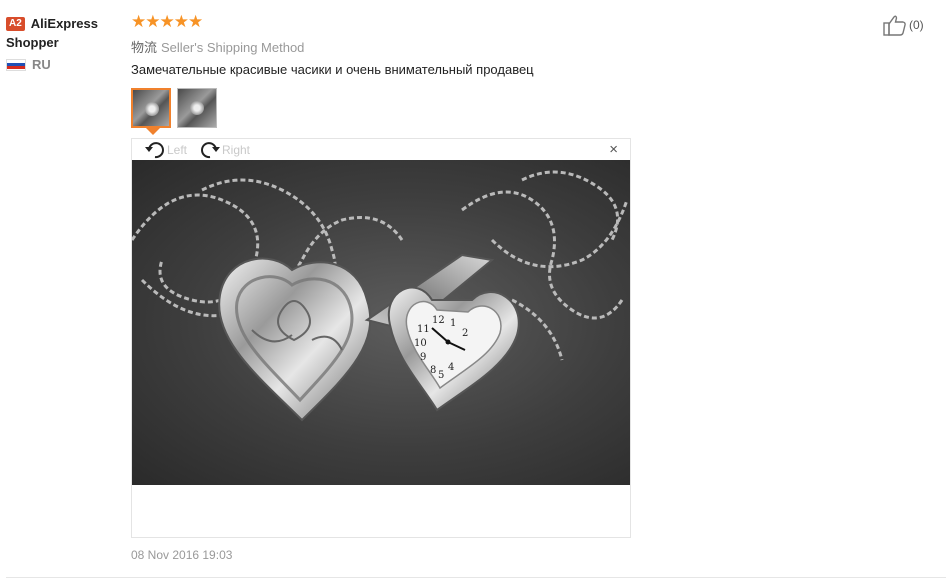  Describe the element at coordinates (613, 149) in the screenshot. I see `close-icon: ×` at that location.